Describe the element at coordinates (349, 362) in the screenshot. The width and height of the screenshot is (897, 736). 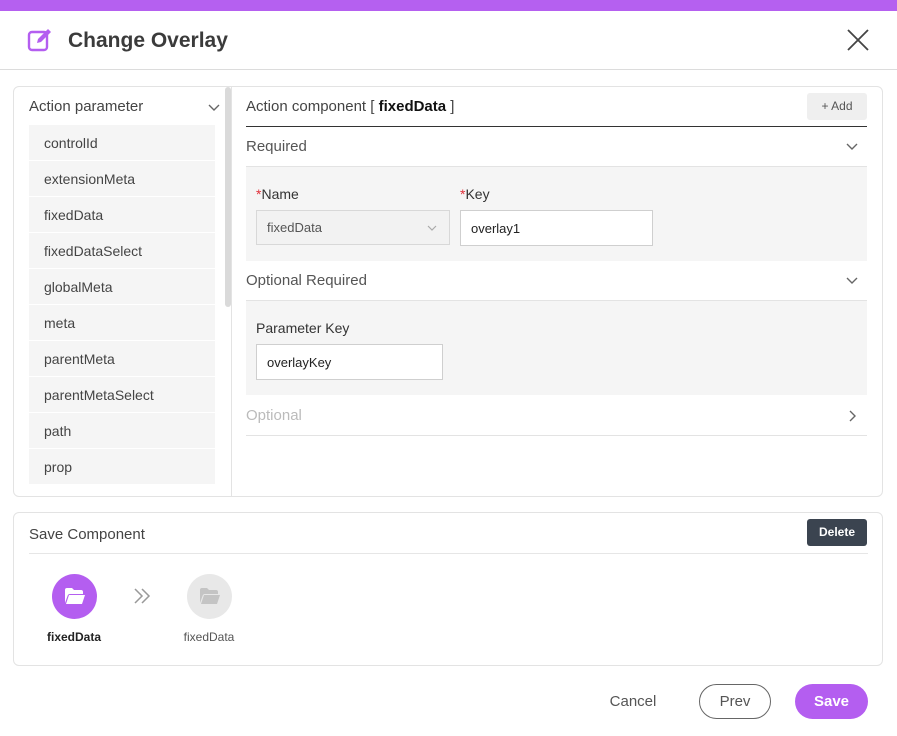
I see `parameter-key-input` at that location.